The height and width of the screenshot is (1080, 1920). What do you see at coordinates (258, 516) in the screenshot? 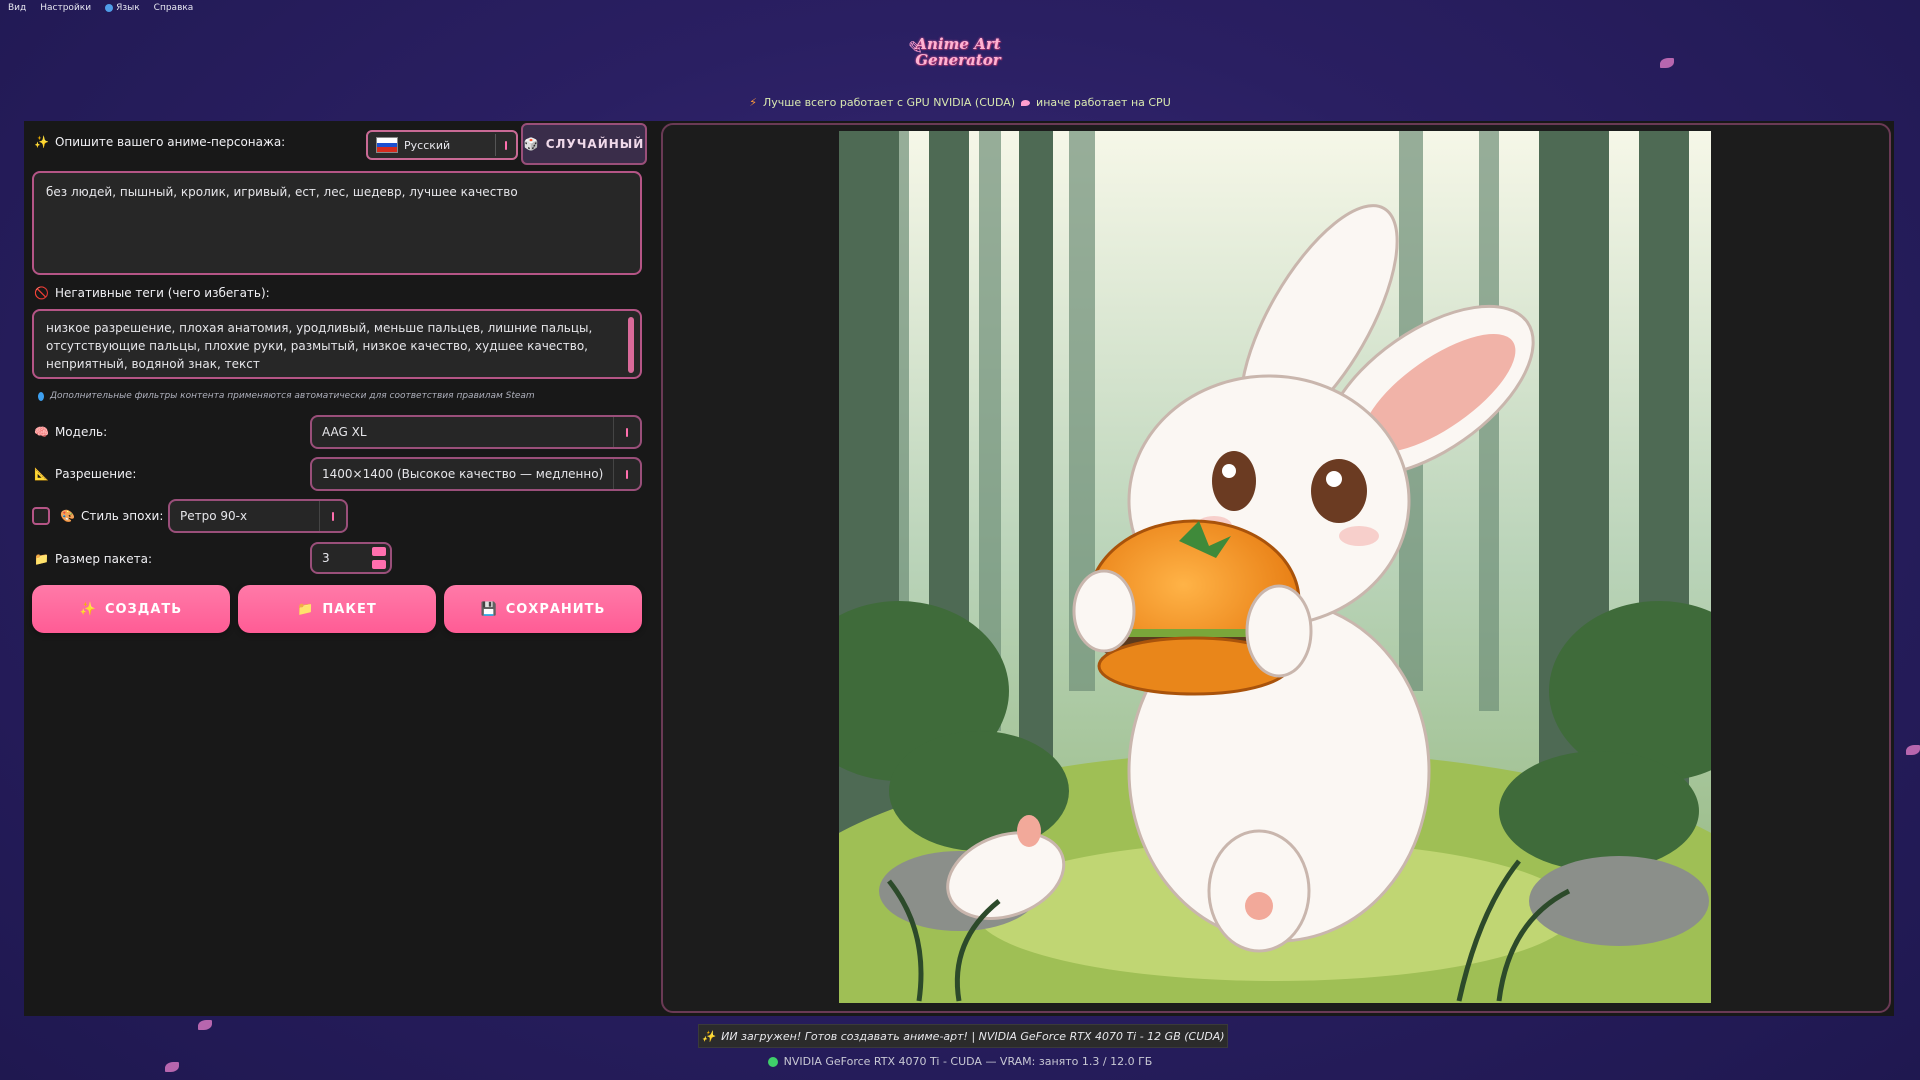
I see `era-style-select: Ретро 90-х` at bounding box center [258, 516].